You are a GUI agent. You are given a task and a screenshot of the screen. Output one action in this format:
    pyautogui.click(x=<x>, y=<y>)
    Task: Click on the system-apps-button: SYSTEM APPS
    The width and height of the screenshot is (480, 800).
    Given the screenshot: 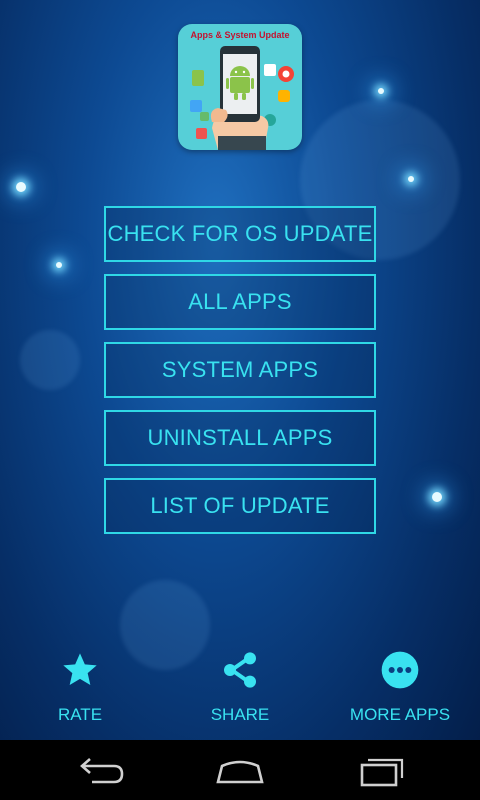 What is the action you would take?
    pyautogui.click(x=240, y=370)
    